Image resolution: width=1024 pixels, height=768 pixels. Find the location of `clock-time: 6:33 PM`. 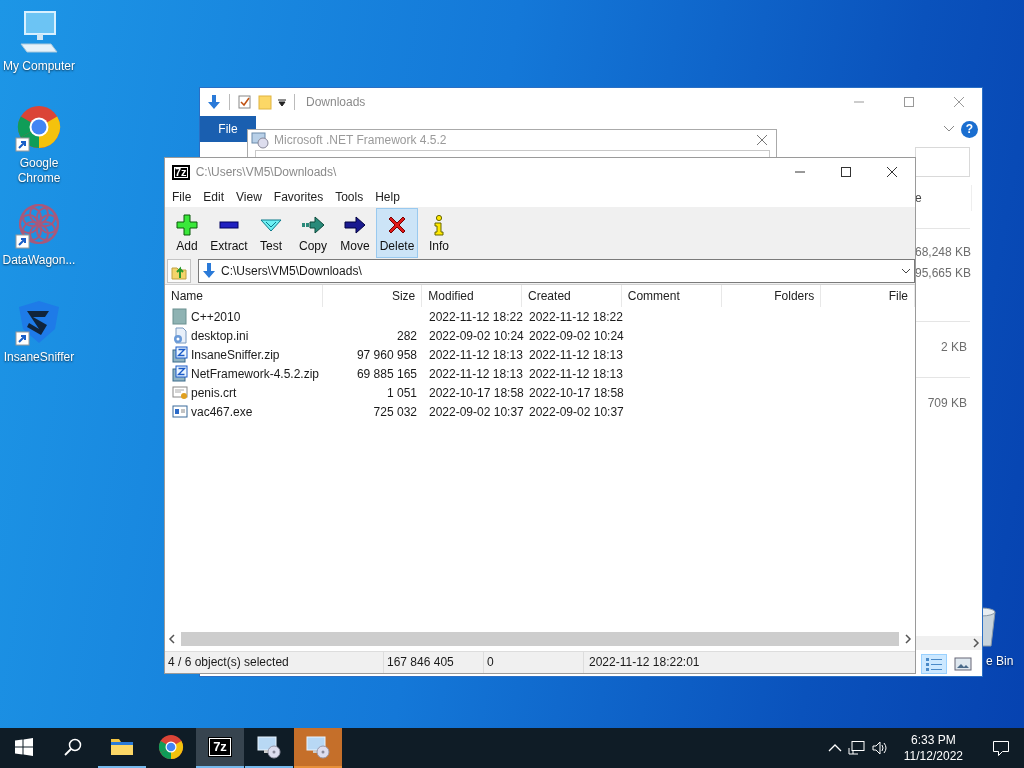

clock-time: 6:33 PM is located at coordinates (933, 740).